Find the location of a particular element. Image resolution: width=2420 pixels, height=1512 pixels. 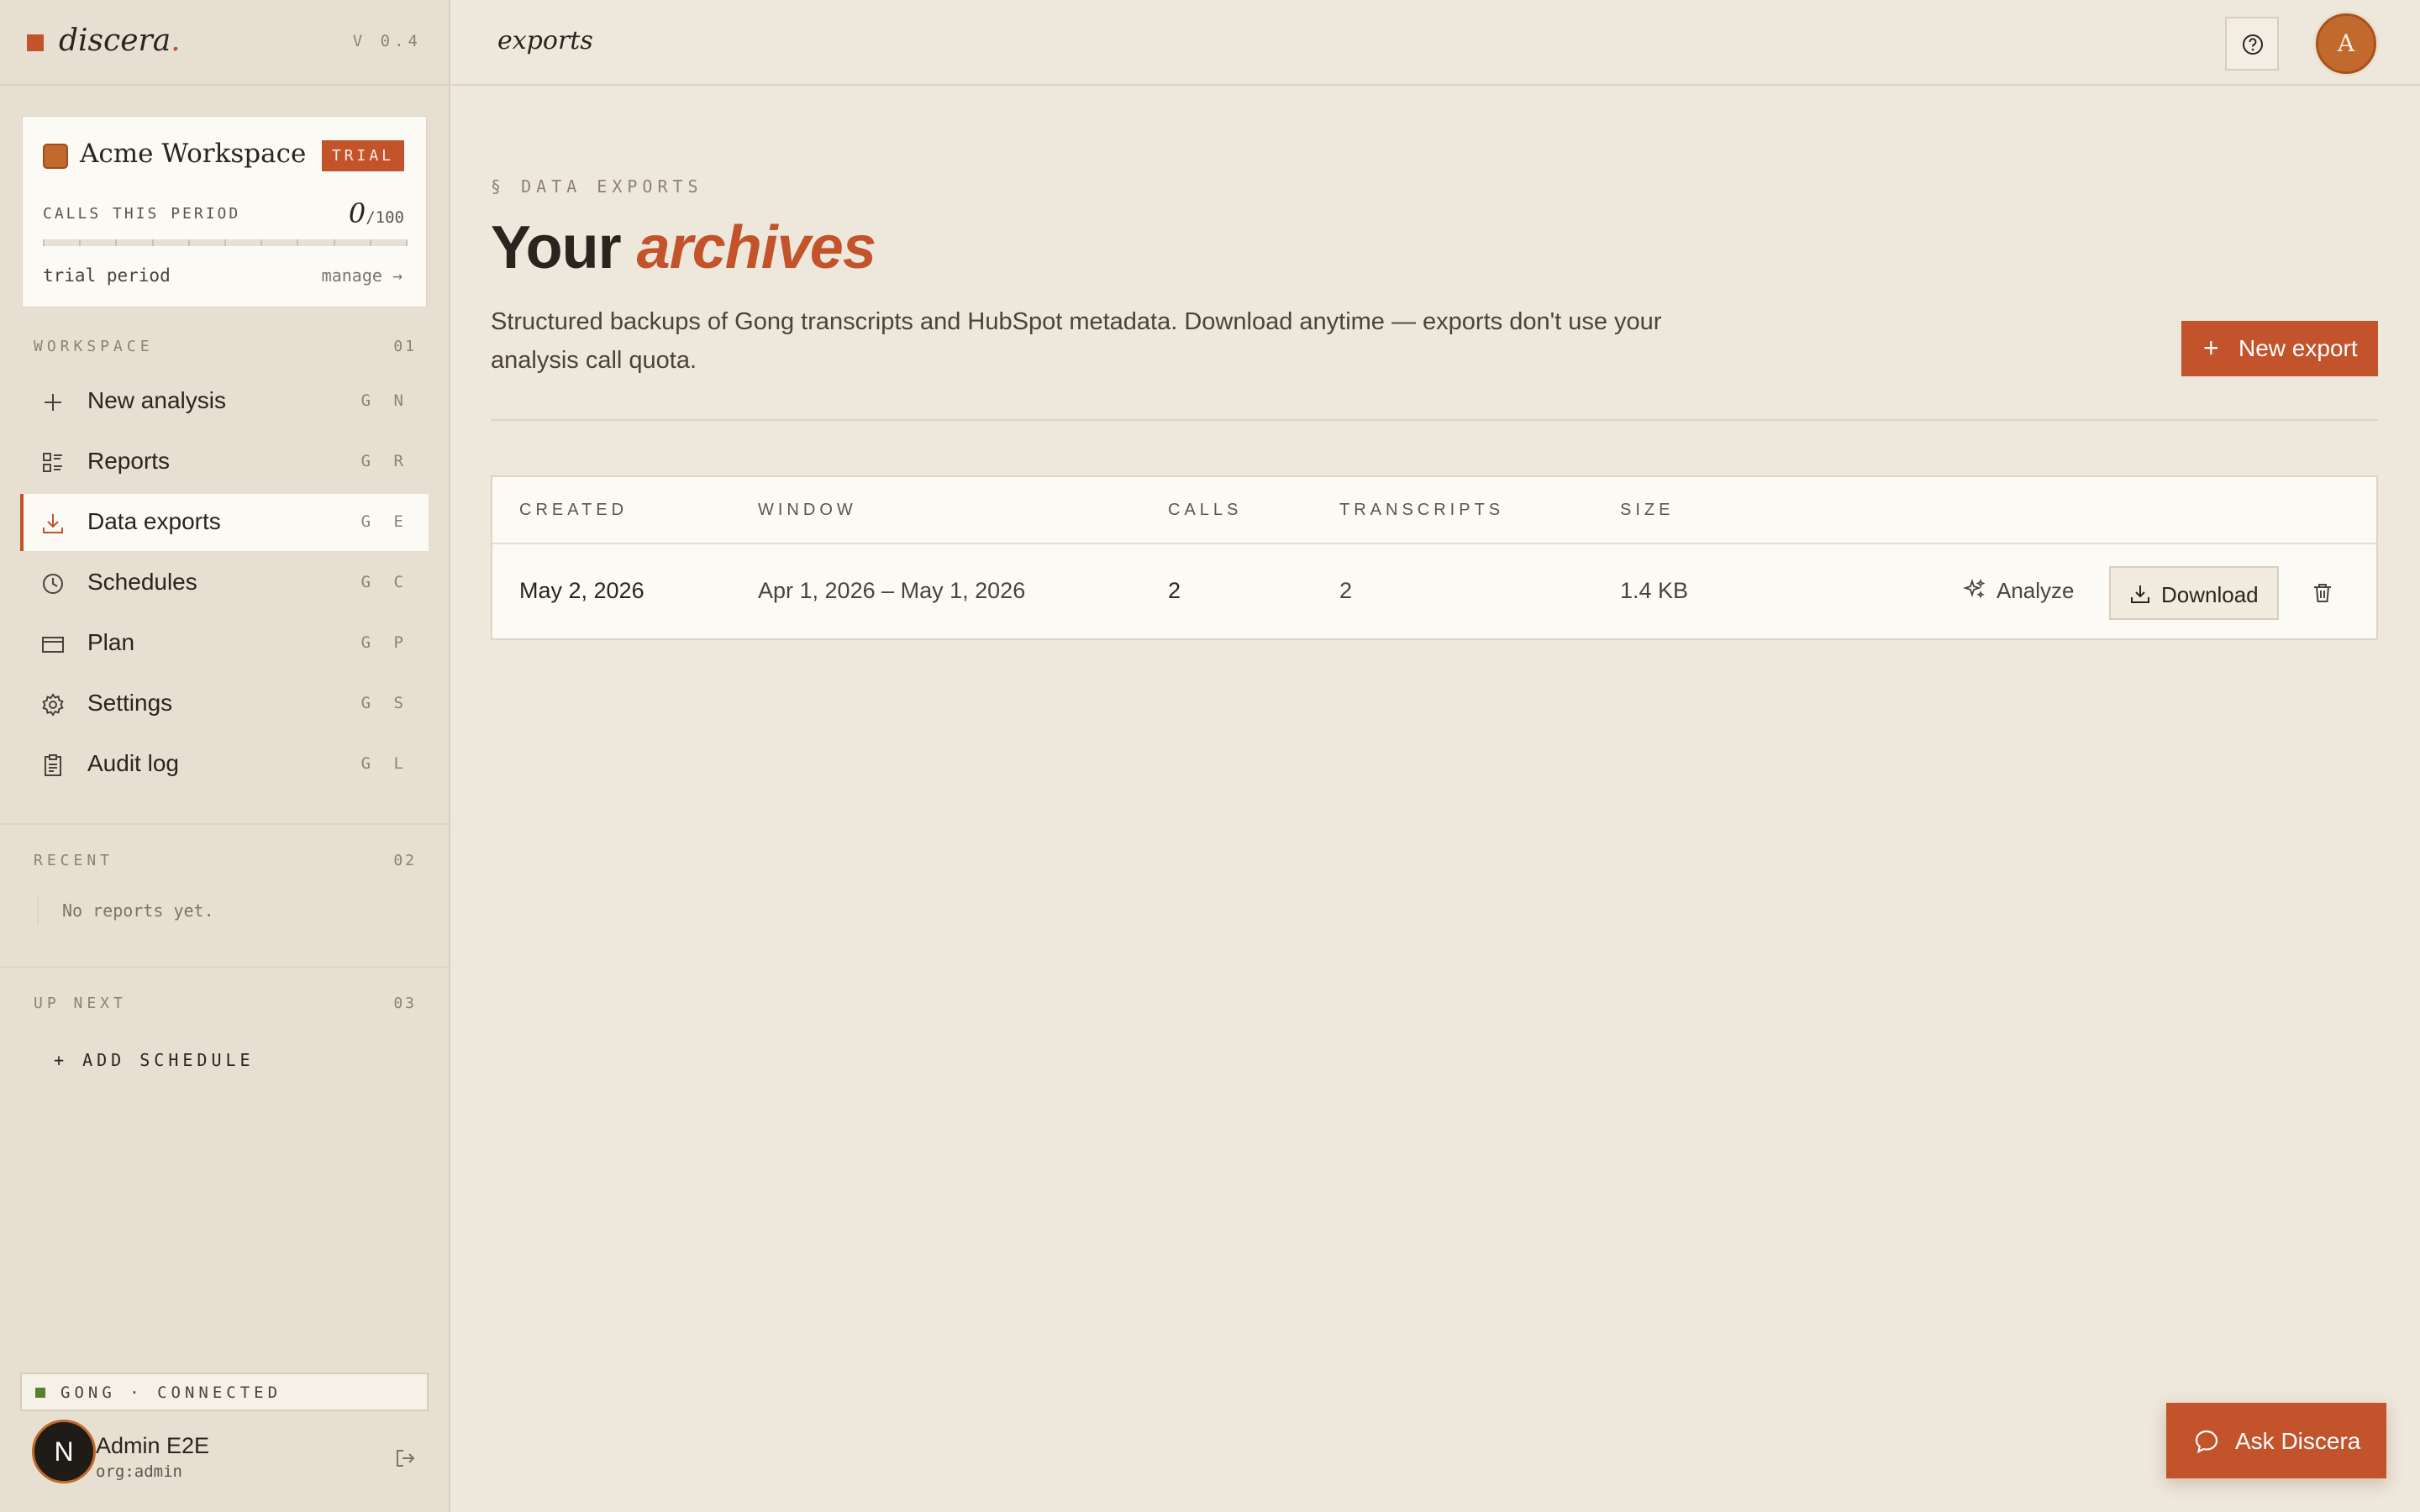

avatar: N is located at coordinates (64, 1451).